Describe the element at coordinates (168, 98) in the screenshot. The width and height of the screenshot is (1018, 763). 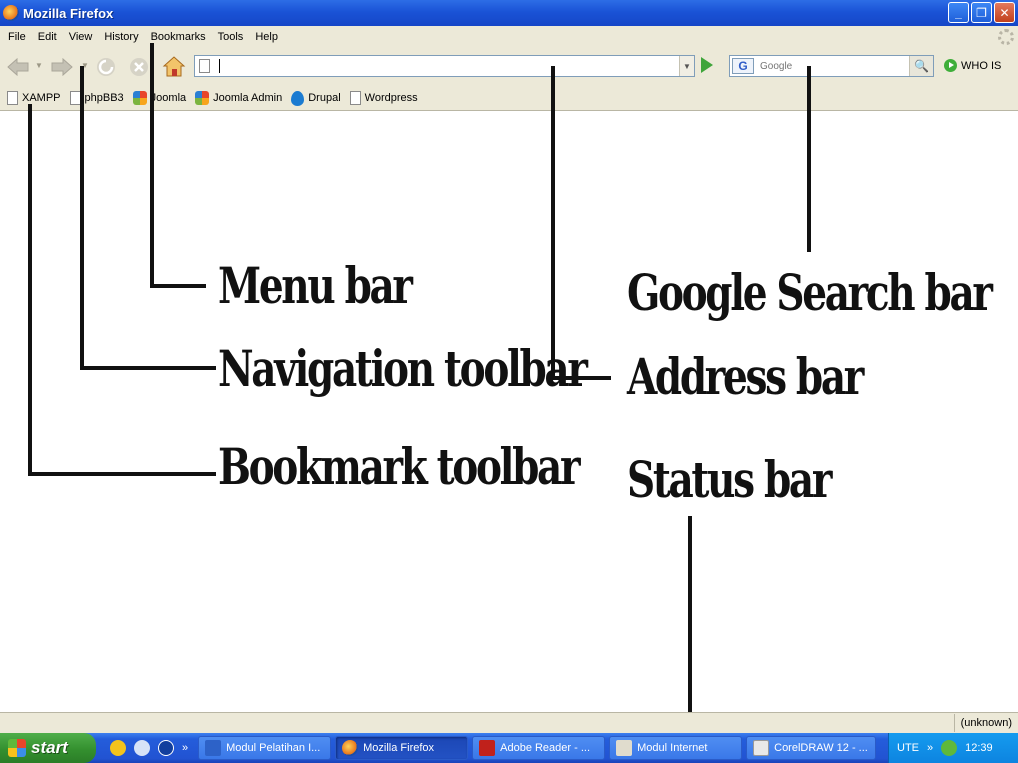
I see `bookmark-label: Joomla` at that location.